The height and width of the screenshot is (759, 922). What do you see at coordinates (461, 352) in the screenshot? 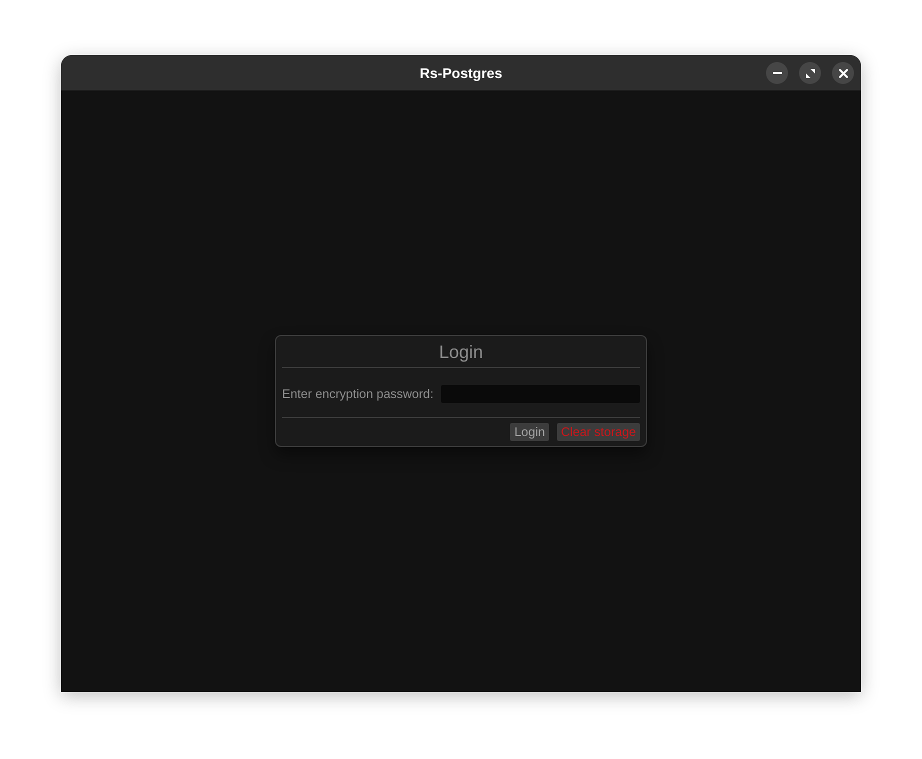
I see `dialog-title: Login` at bounding box center [461, 352].